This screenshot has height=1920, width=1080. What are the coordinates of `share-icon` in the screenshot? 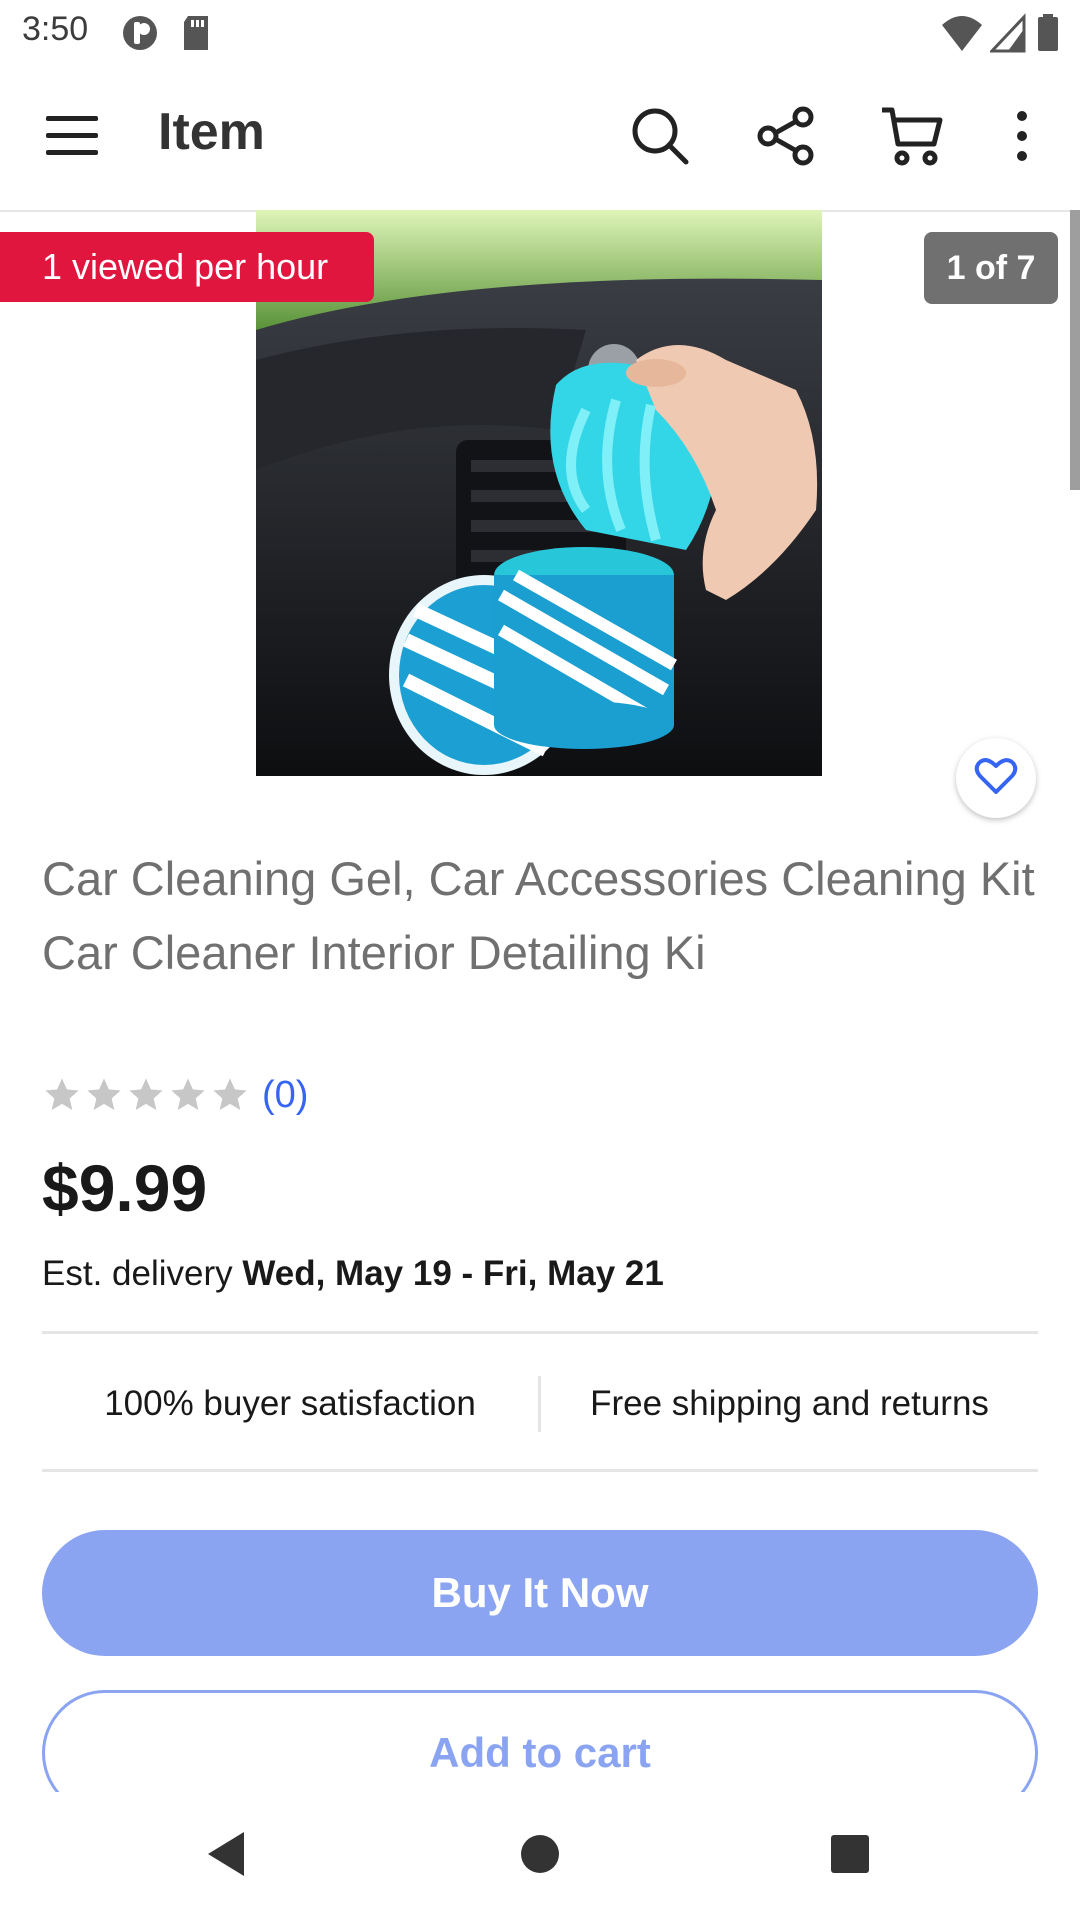 It's located at (786, 138).